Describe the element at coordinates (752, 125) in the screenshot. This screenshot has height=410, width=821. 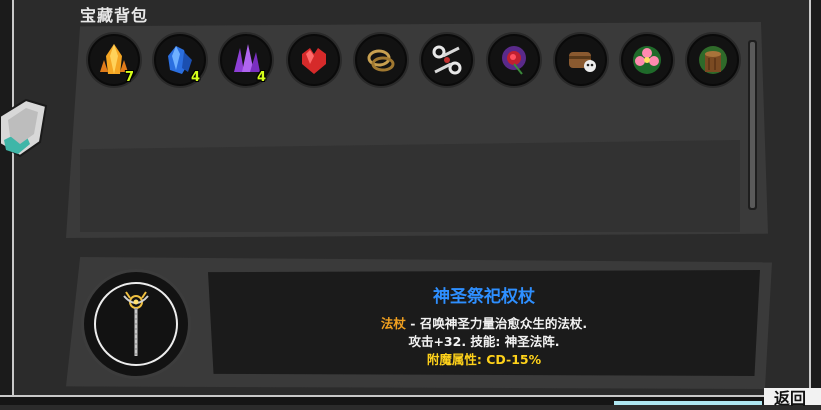
I see `scrollbar-thumb` at that location.